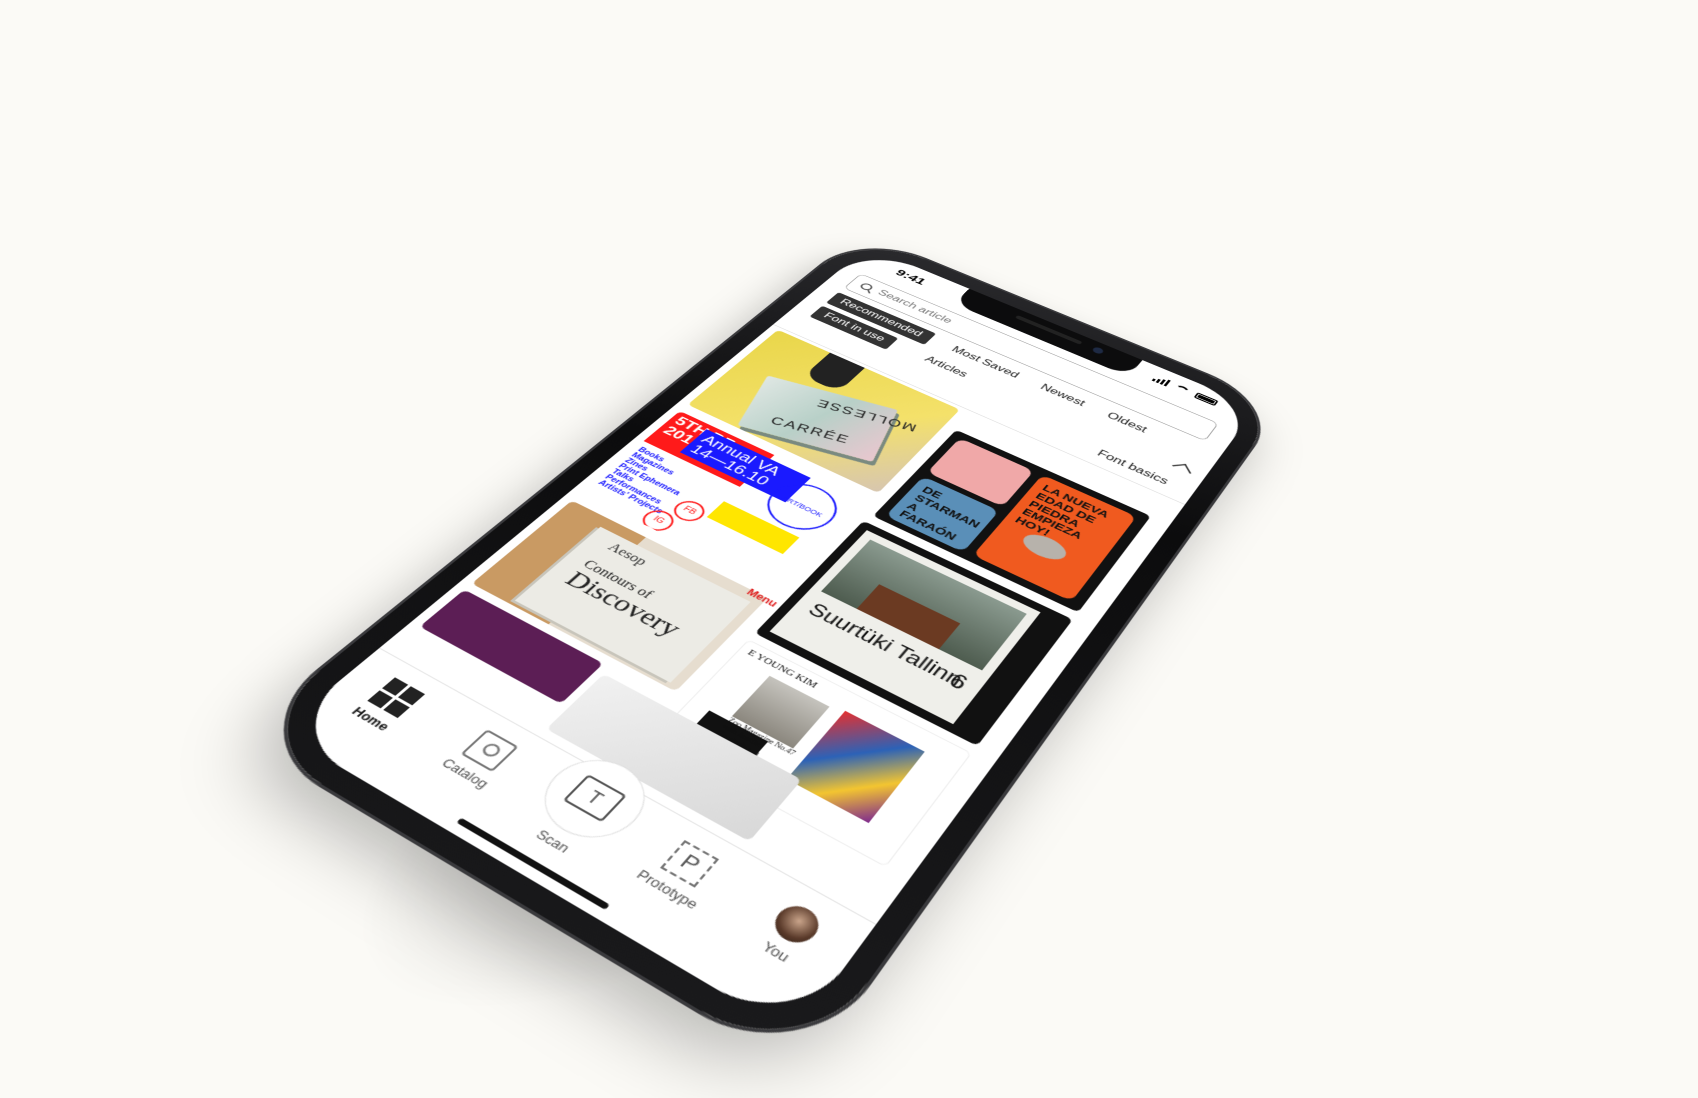  Describe the element at coordinates (1161, 381) in the screenshot. I see `signal-icon` at that location.